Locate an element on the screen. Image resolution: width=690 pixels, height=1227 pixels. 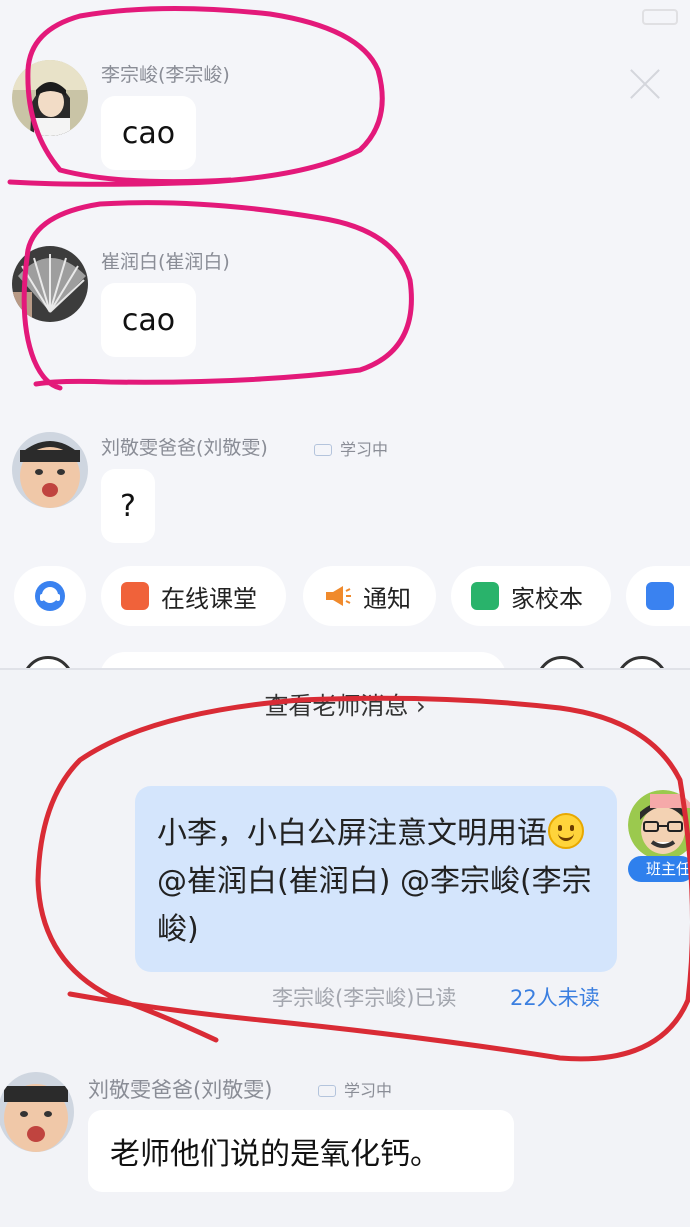
notebook-icon is located at coordinates (485, 596).